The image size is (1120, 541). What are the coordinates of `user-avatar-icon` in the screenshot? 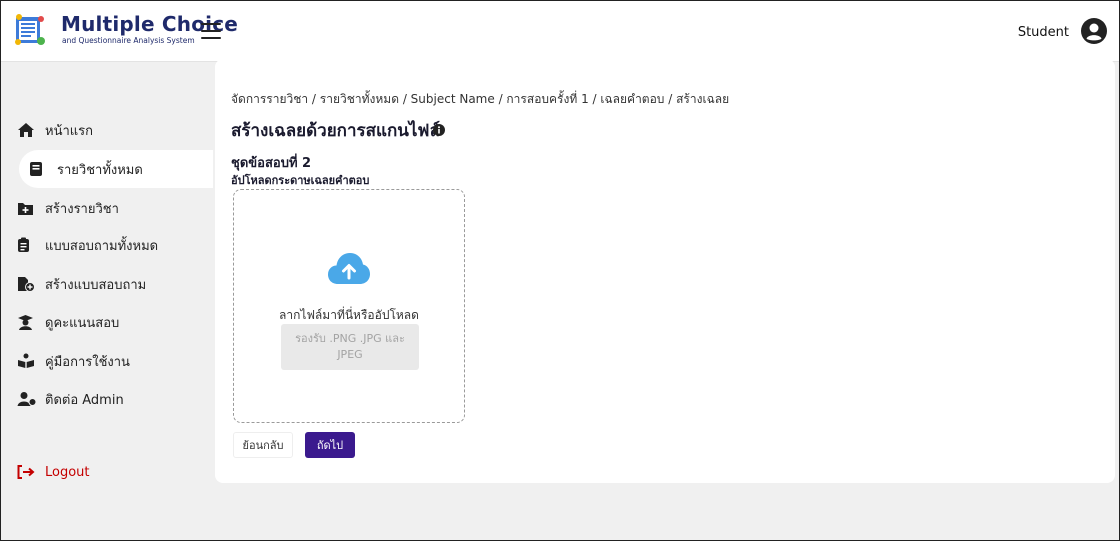 It's located at (1094, 31).